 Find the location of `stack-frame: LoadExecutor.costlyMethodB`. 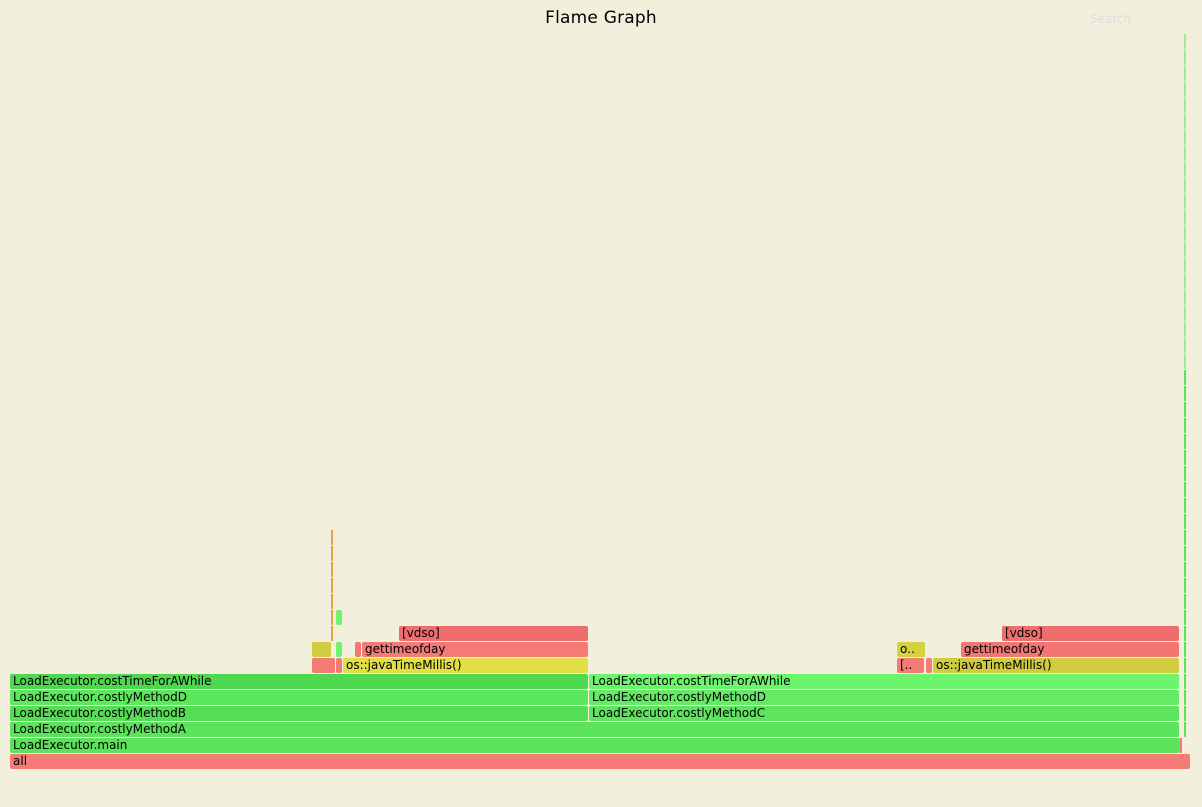

stack-frame: LoadExecutor.costlyMethodB is located at coordinates (299, 713).